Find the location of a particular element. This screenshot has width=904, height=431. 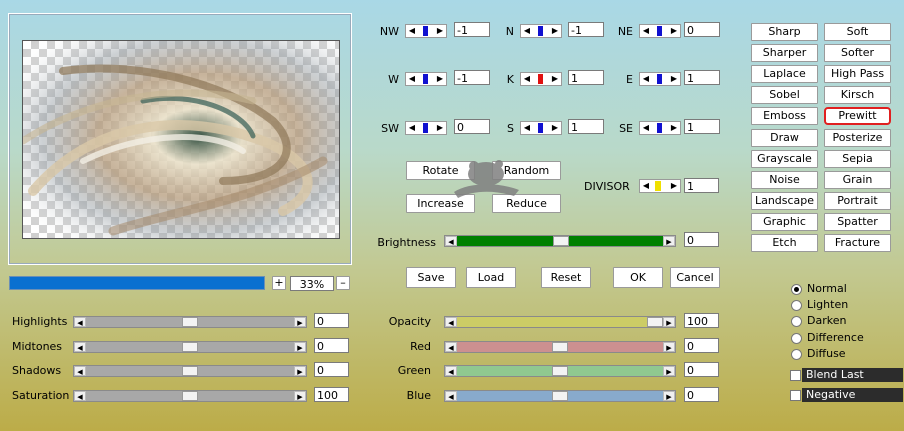

midtones-thumb is located at coordinates (190, 346).